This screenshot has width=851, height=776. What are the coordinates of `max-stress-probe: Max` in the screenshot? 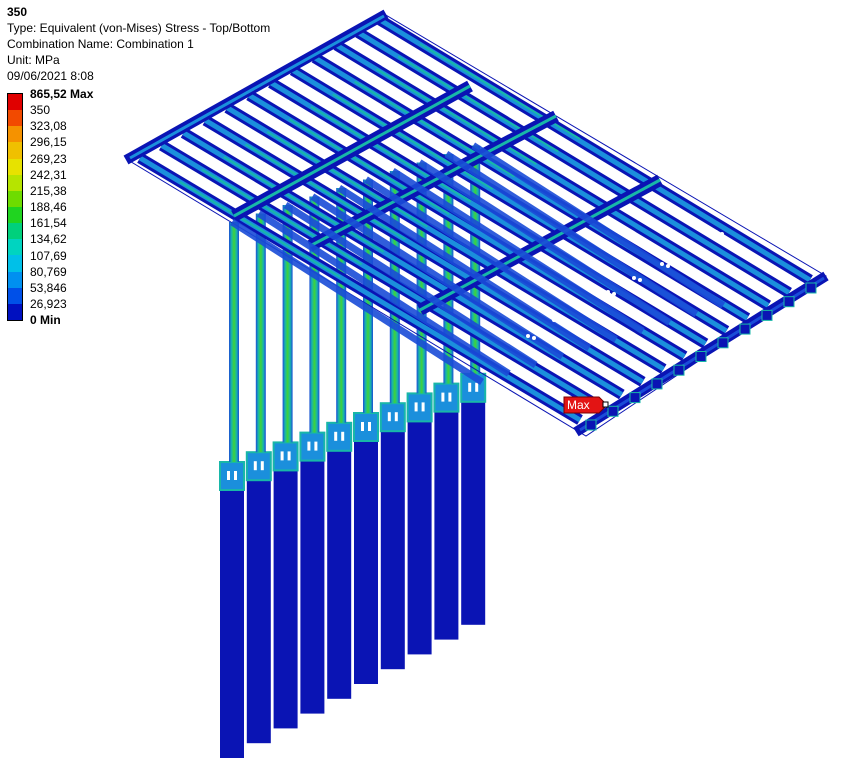 It's located at (586, 405).